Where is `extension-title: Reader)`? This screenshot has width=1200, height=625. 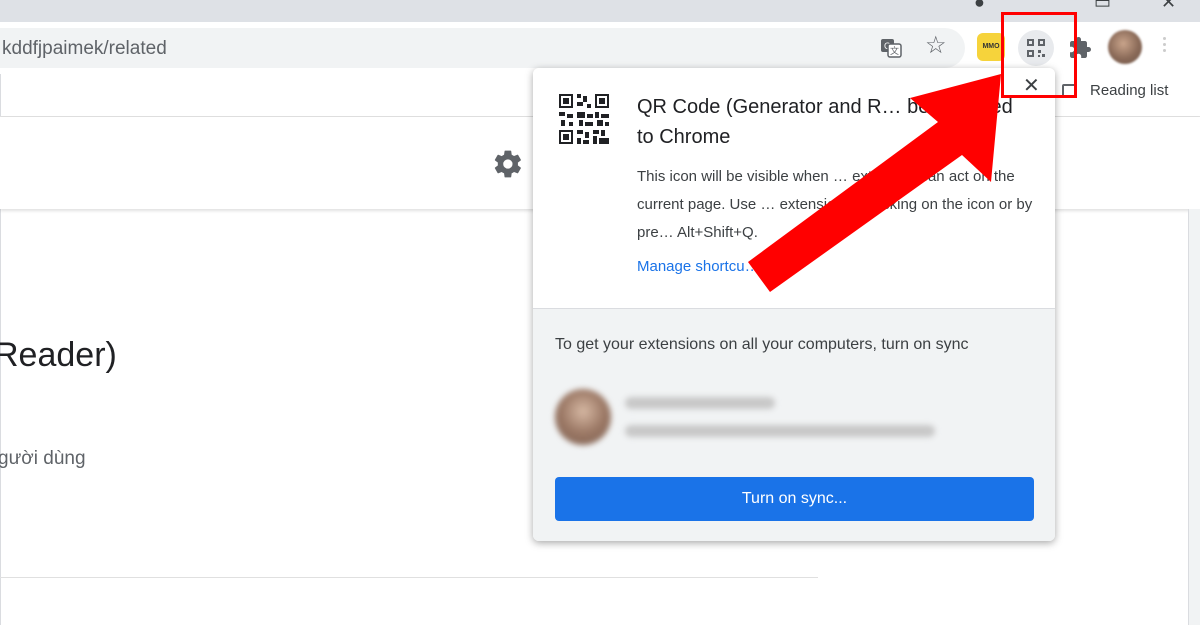 extension-title: Reader) is located at coordinates (58, 355).